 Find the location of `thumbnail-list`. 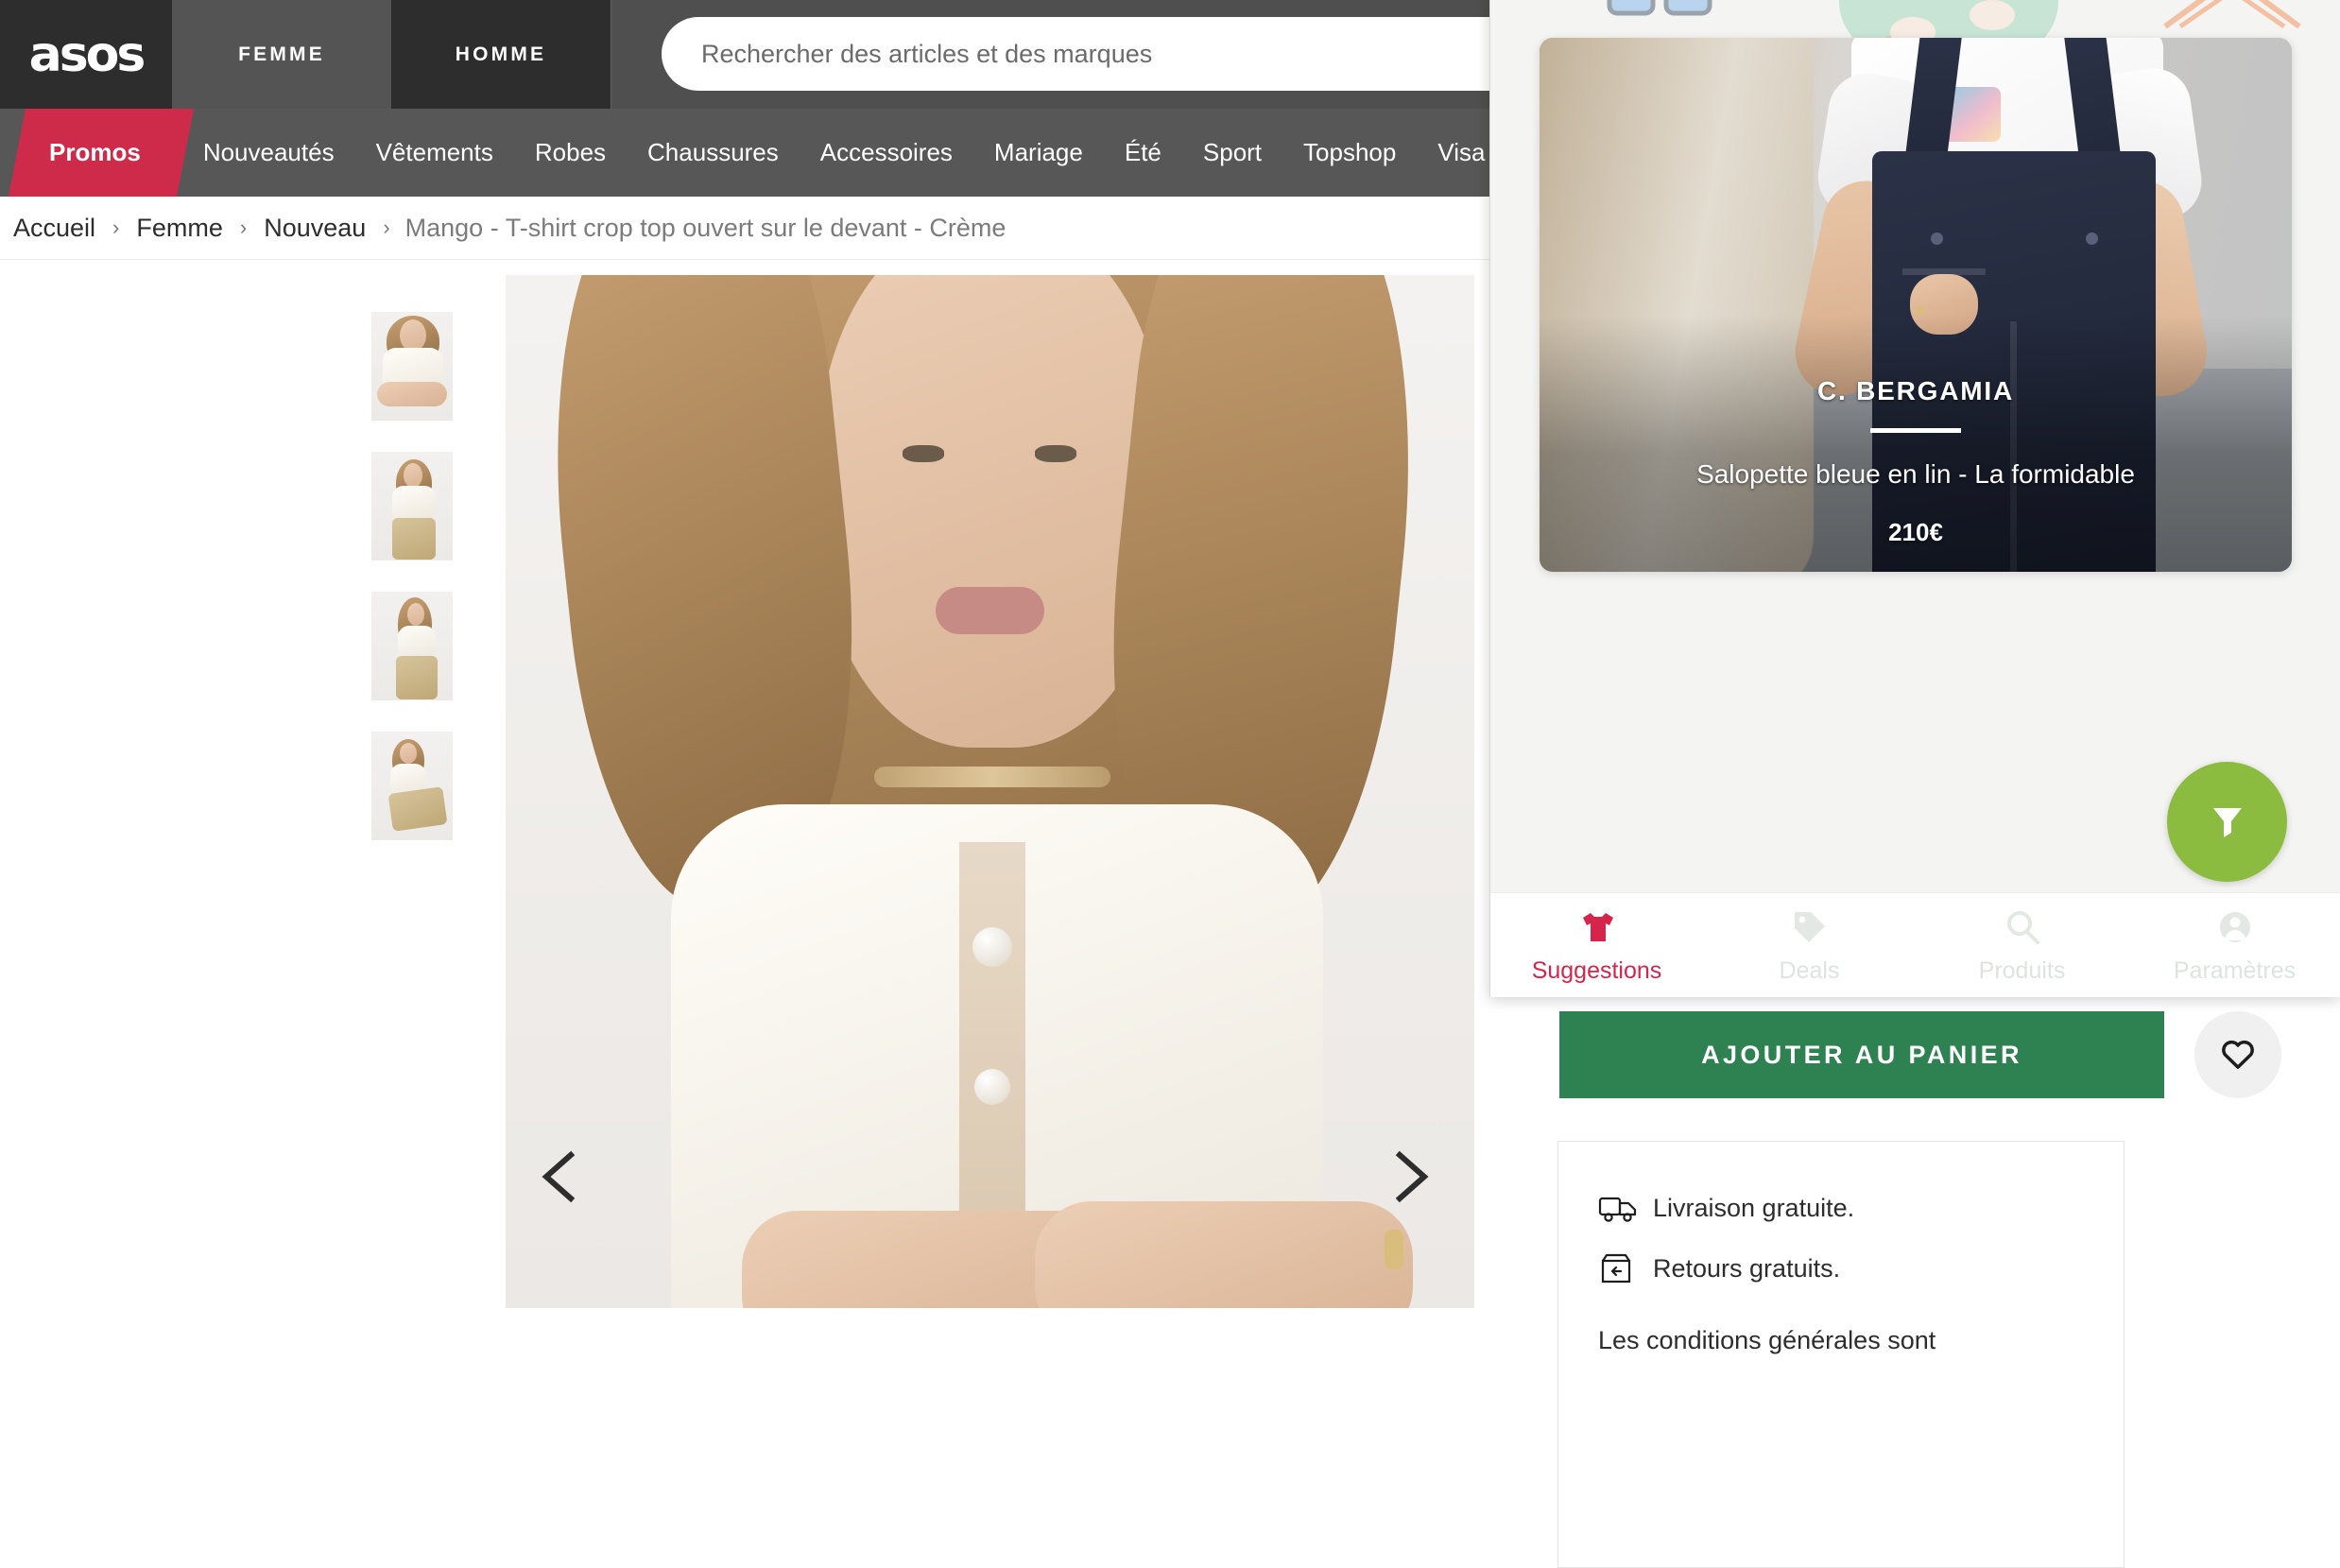

thumbnail-list is located at coordinates (412, 591).